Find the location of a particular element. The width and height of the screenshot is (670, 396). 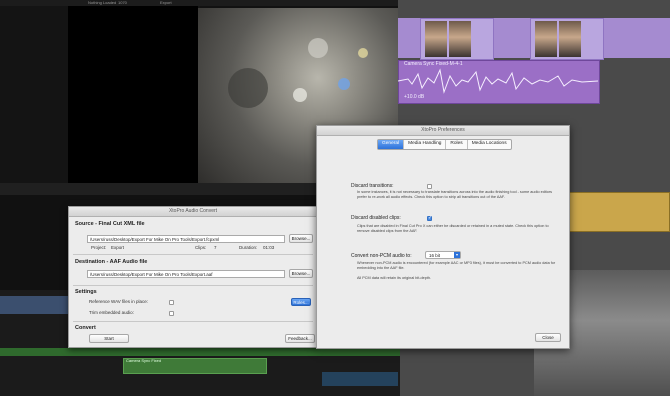

close-button: Close is located at coordinates (548, 337).